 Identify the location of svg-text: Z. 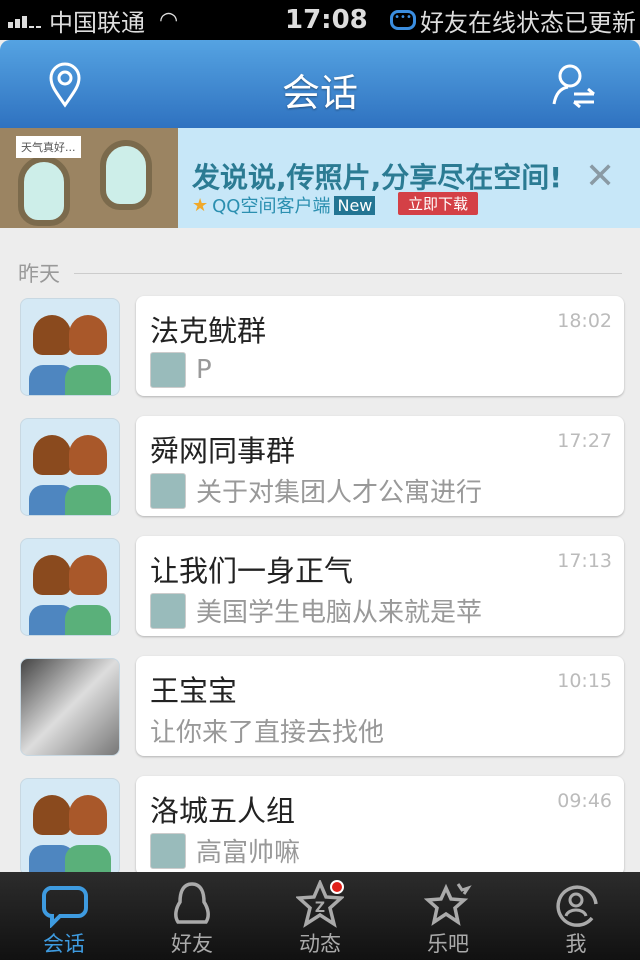
(320, 908).